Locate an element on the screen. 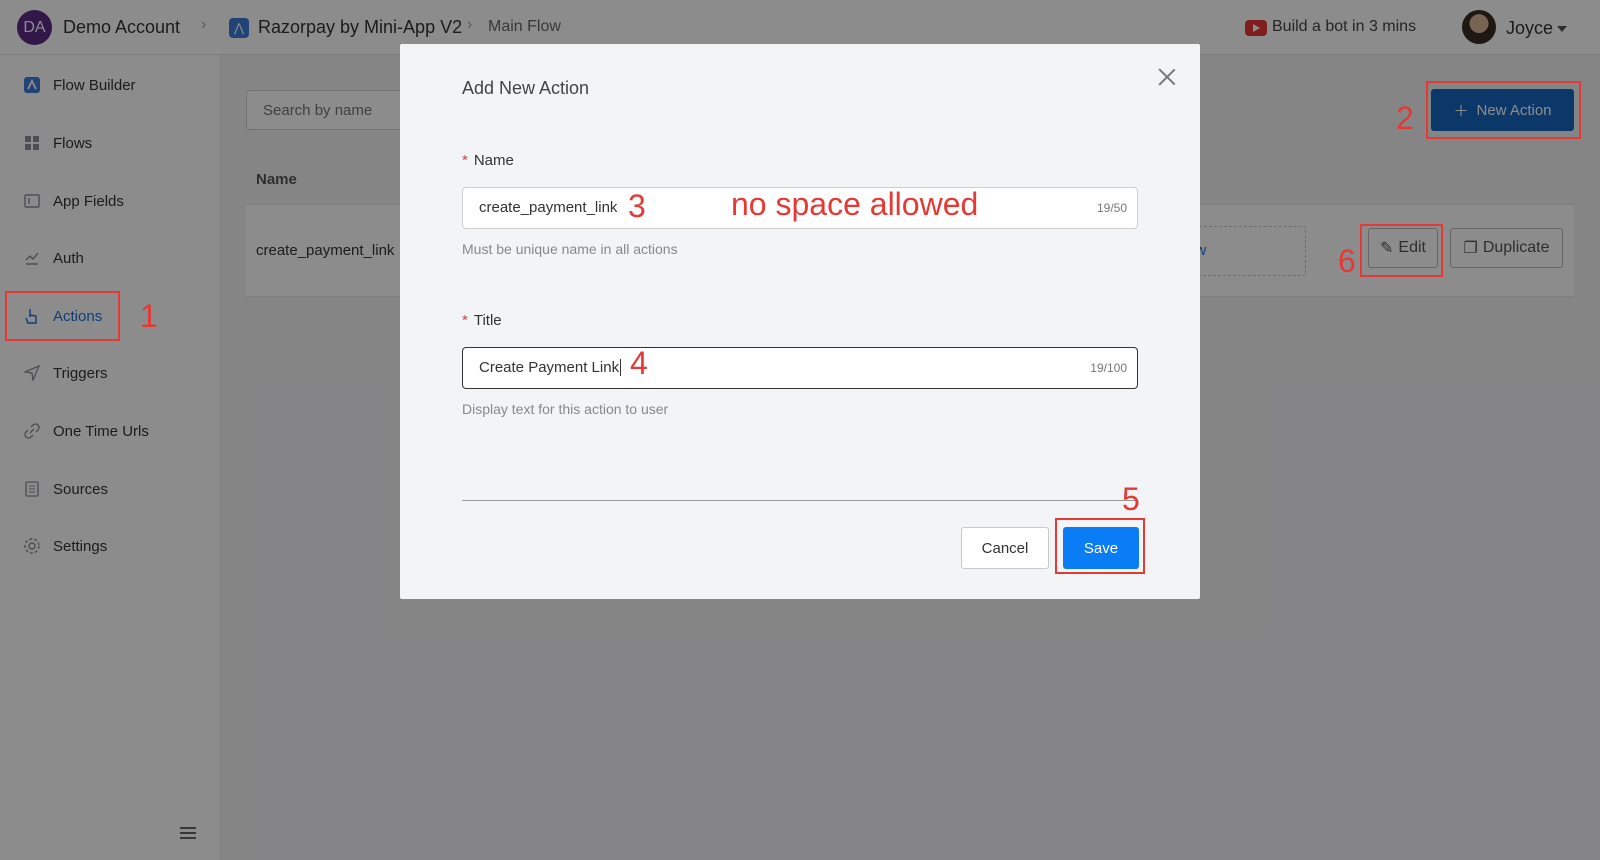 This screenshot has width=1600, height=860. title-label: * Title is located at coordinates (482, 320).